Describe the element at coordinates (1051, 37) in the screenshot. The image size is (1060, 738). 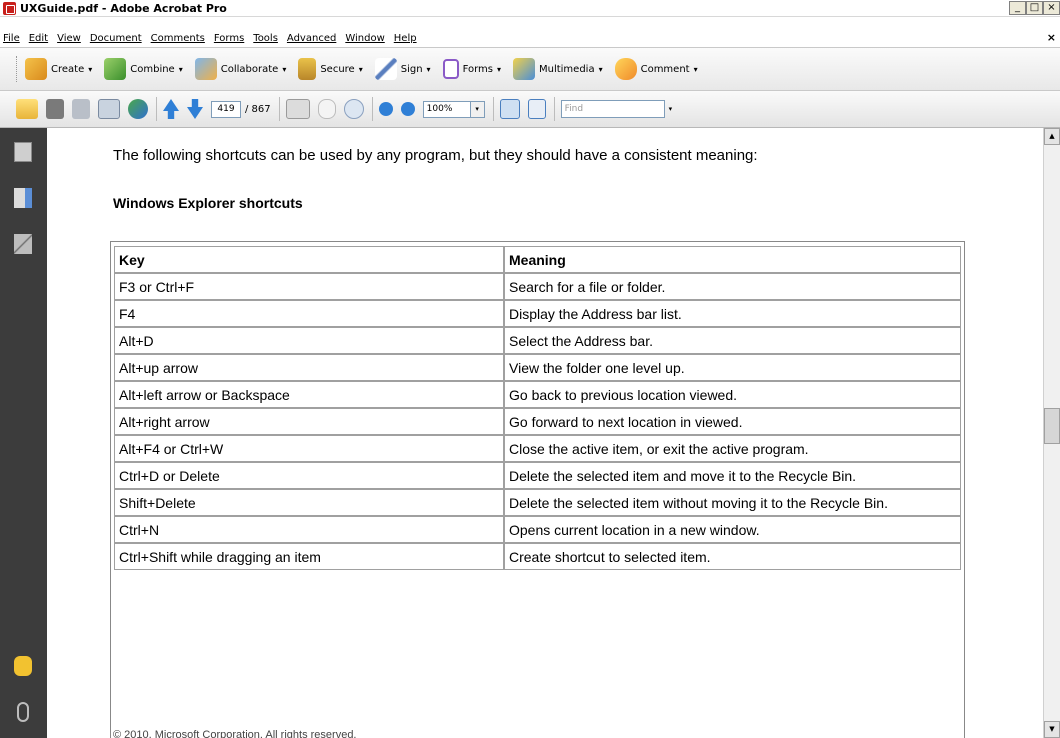
I see `document-close-icon: ×` at that location.